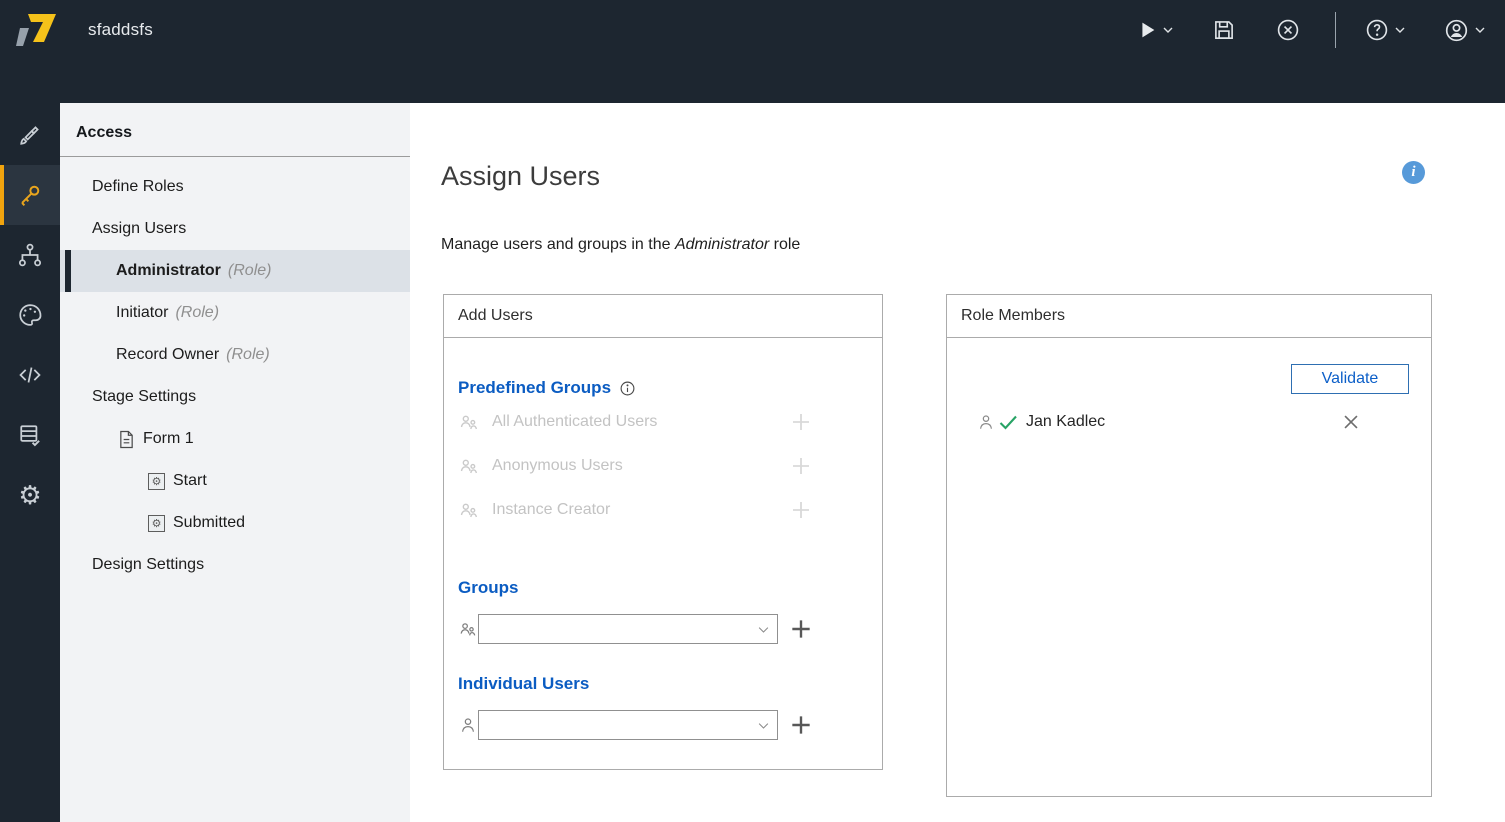  I want to click on logo-yellow-shape, so click(42, 28).